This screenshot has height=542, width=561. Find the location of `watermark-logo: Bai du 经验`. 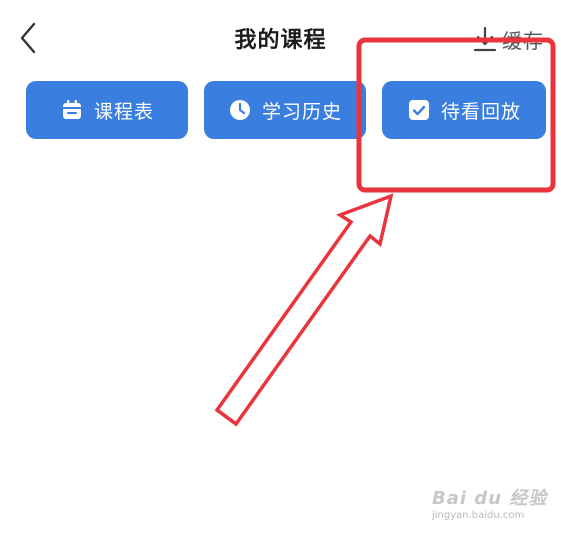

watermark-logo: Bai du 经验 is located at coordinates (490, 498).